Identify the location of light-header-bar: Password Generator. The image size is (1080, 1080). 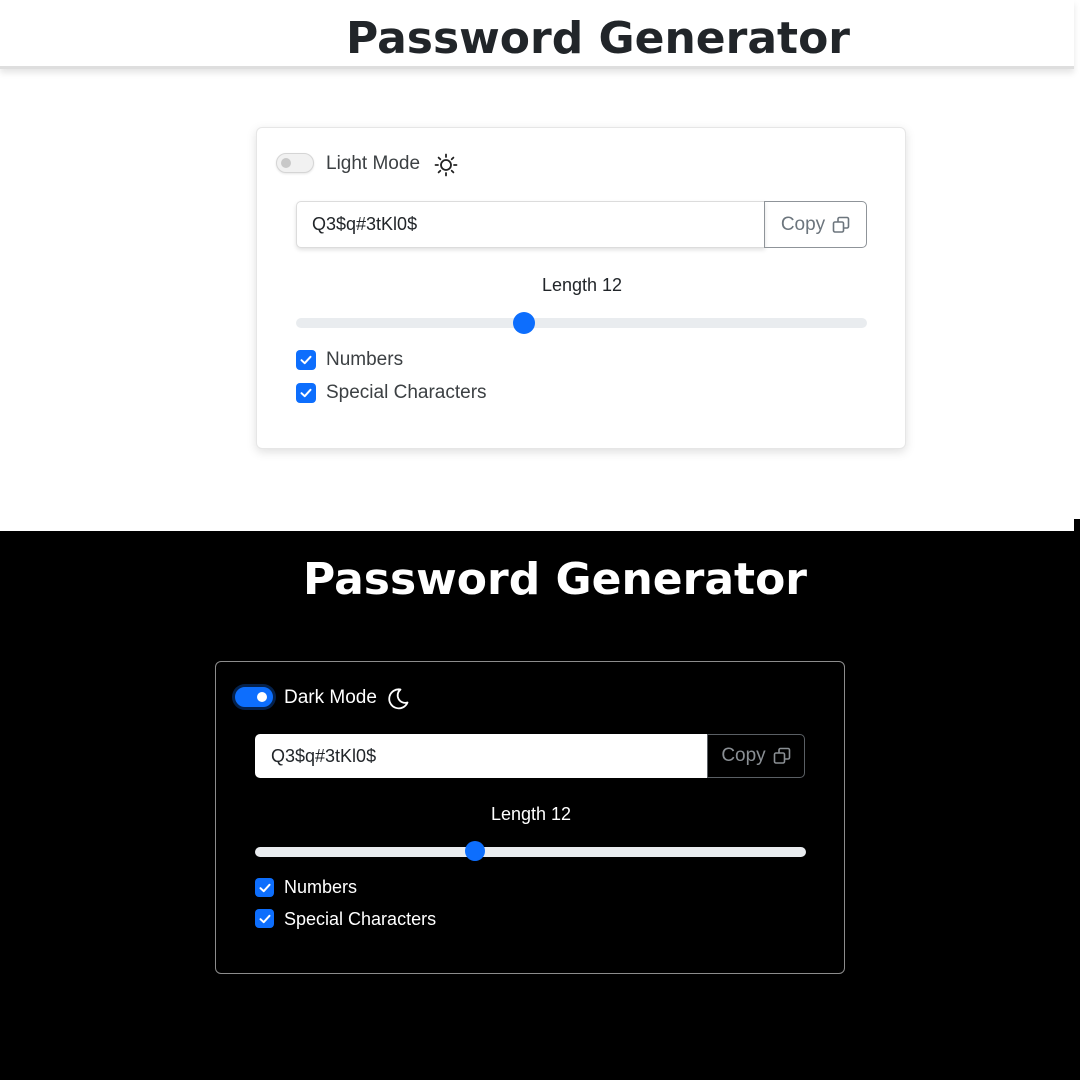
(537, 34).